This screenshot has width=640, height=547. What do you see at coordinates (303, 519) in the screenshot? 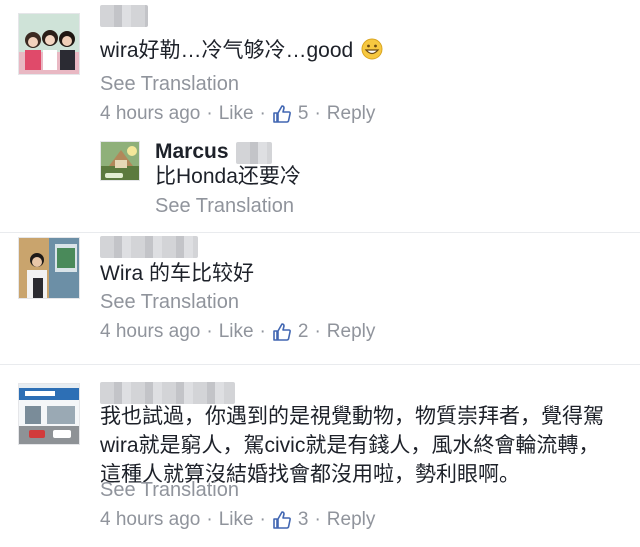
I see `like-count: 3` at bounding box center [303, 519].